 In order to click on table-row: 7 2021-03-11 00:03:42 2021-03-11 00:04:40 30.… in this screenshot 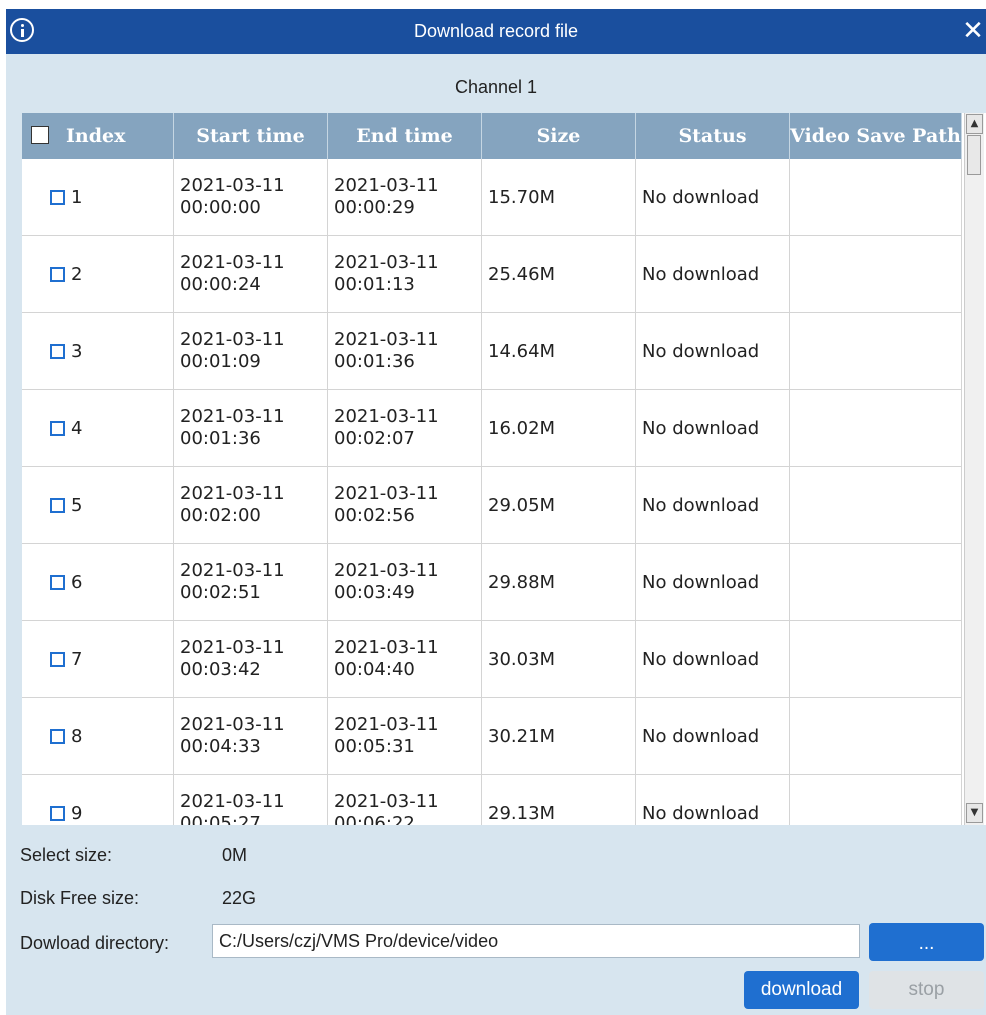, I will do `click(492, 659)`.